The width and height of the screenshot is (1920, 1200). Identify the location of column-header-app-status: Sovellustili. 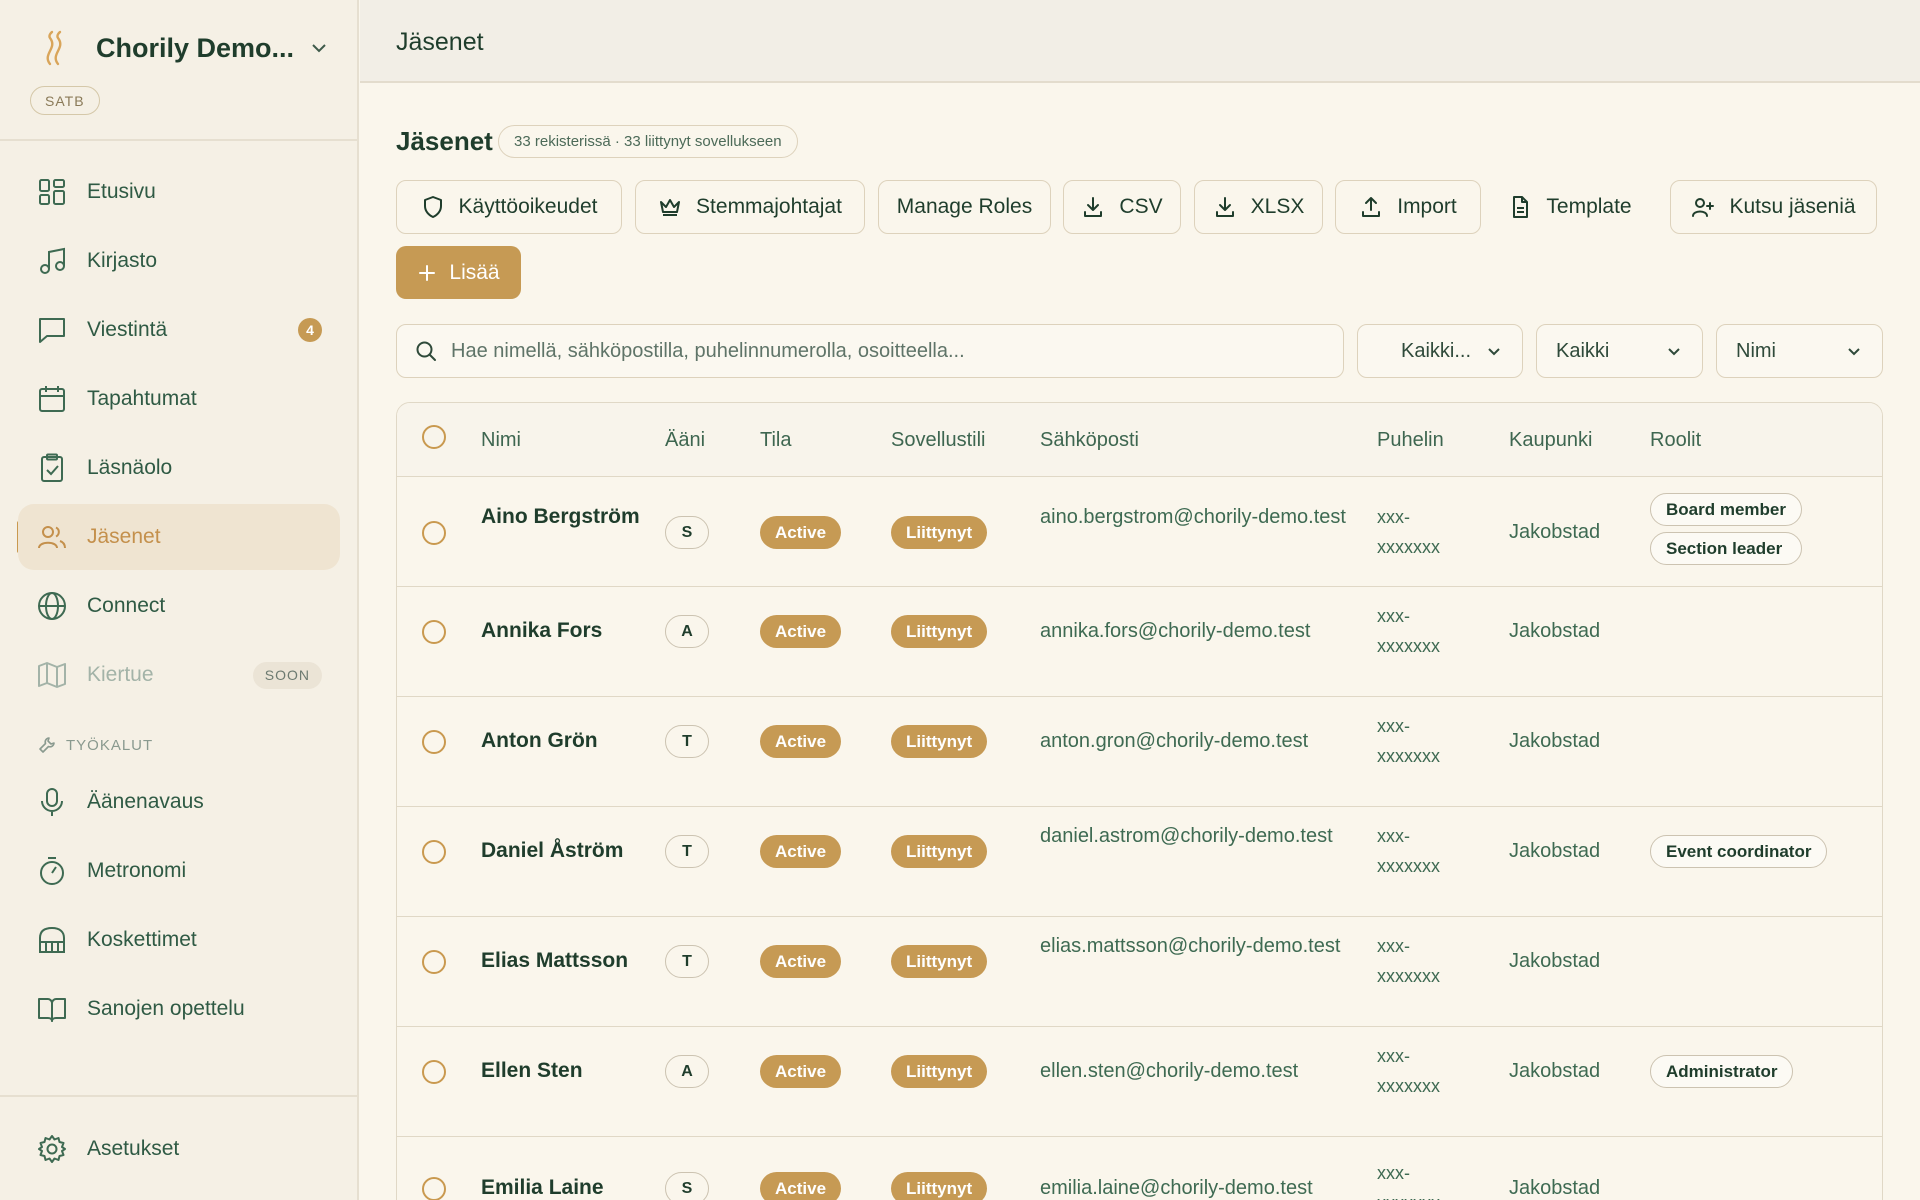
(938, 440).